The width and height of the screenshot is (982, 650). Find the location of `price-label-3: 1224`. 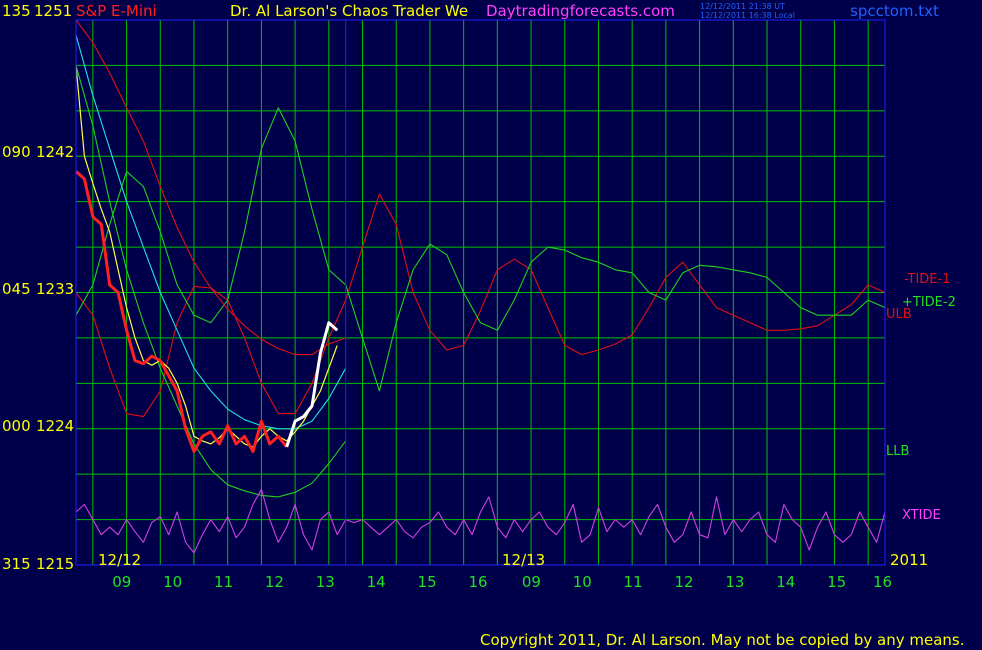

price-label-3: 1224 is located at coordinates (55, 426).